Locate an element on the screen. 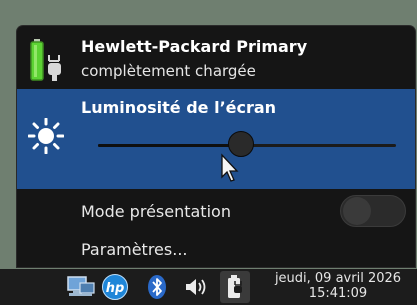 This screenshot has width=417, height=305. clock: jeudi, 09 avril 2026 15:41:09 is located at coordinates (338, 286).